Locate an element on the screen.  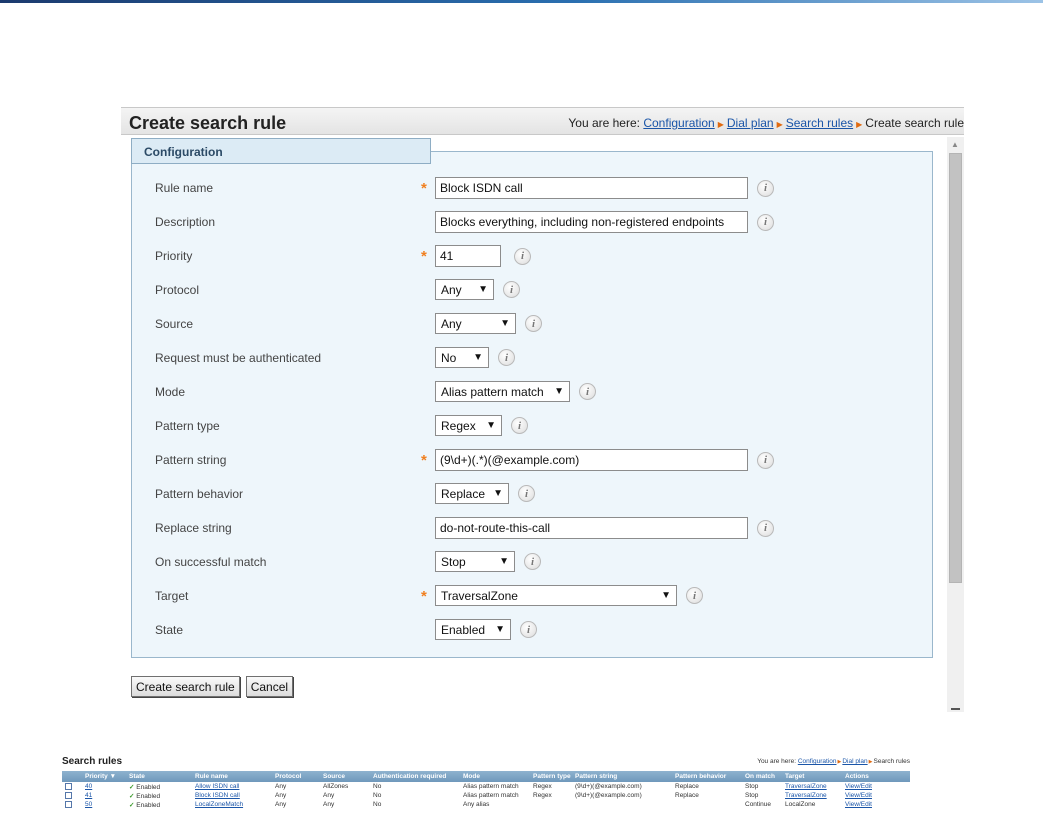
column-header-actions: Actions is located at coordinates (876, 776).